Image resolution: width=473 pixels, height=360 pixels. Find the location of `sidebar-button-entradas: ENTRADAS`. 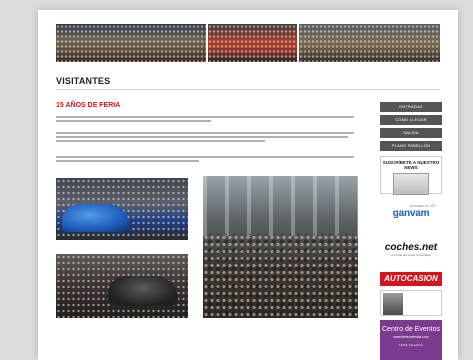

sidebar-button-entradas: ENTRADAS is located at coordinates (411, 107).